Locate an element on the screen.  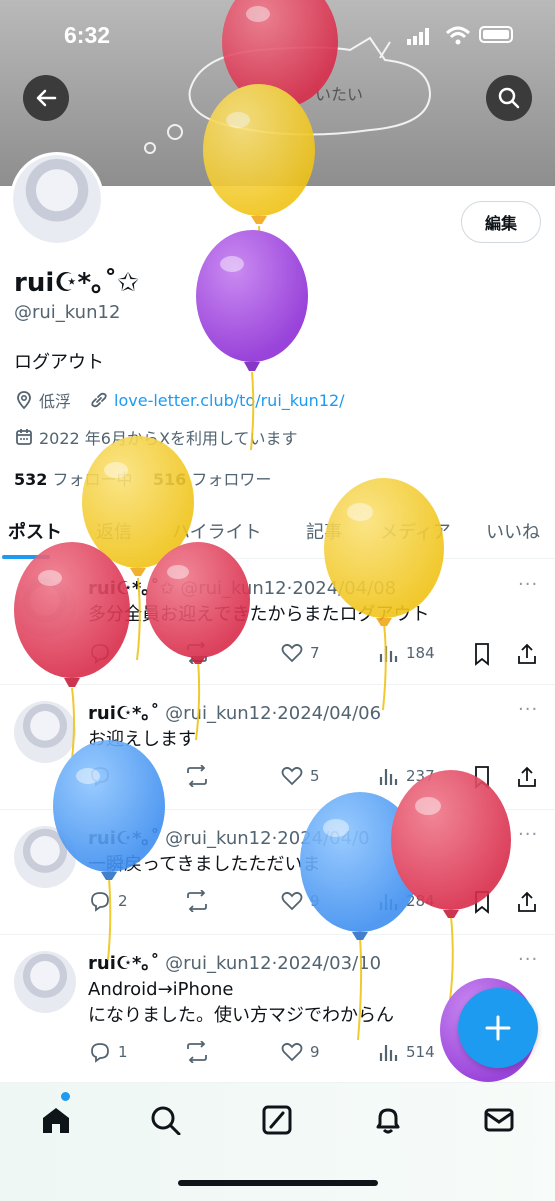
search-button is located at coordinates (509, 98).